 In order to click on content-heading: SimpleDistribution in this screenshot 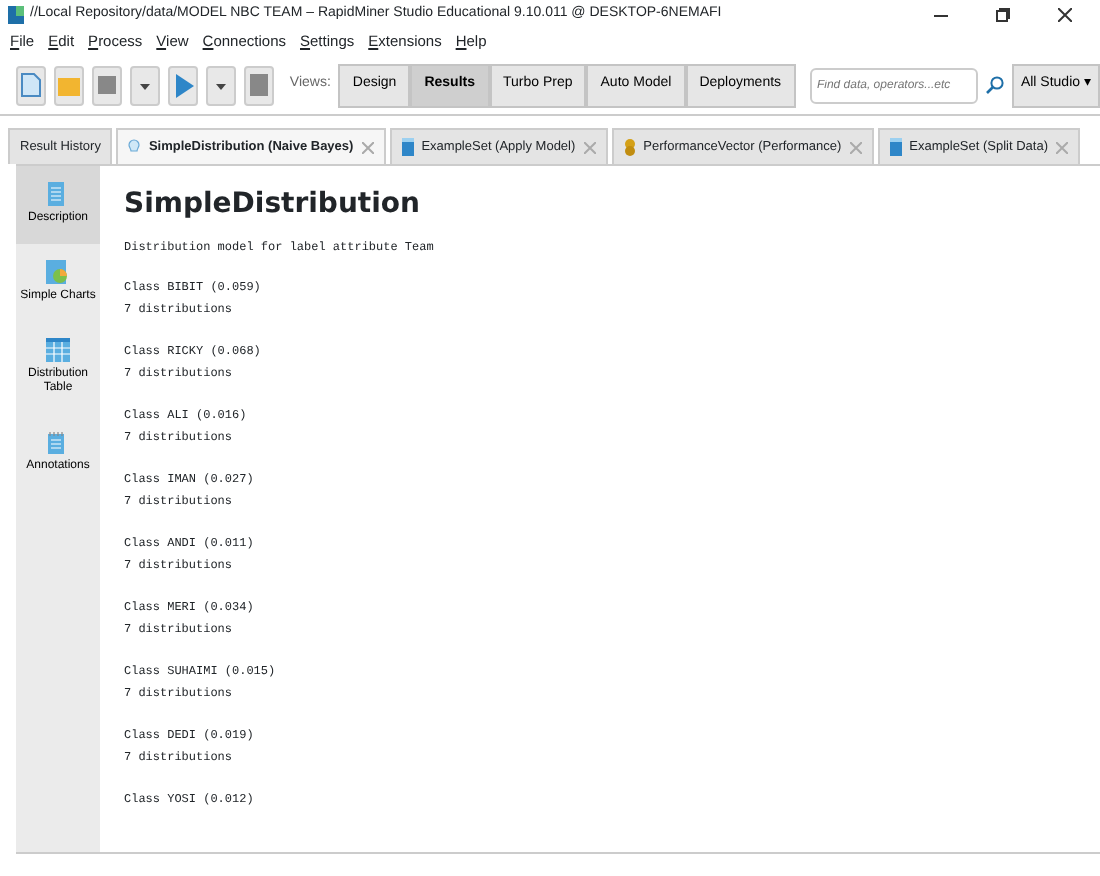, I will do `click(273, 204)`.